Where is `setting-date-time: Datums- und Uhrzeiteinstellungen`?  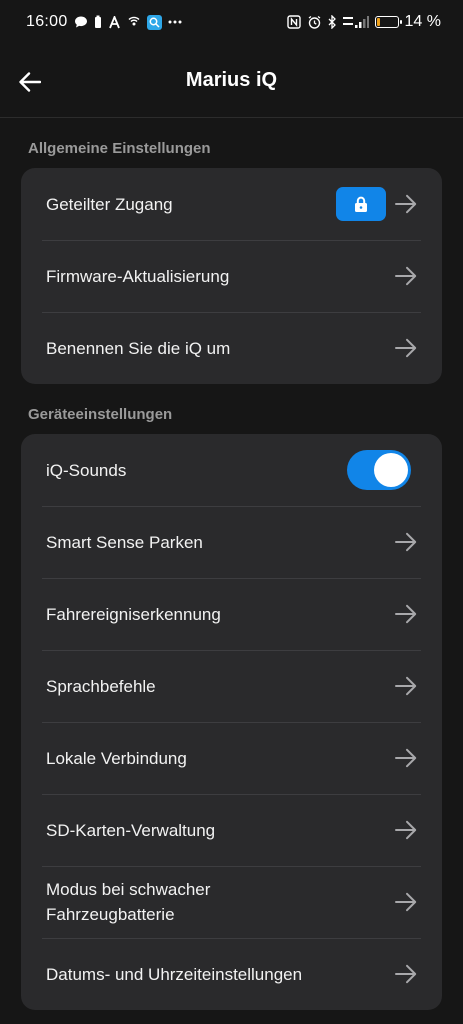 setting-date-time: Datums- und Uhrzeiteinstellungen is located at coordinates (231, 974).